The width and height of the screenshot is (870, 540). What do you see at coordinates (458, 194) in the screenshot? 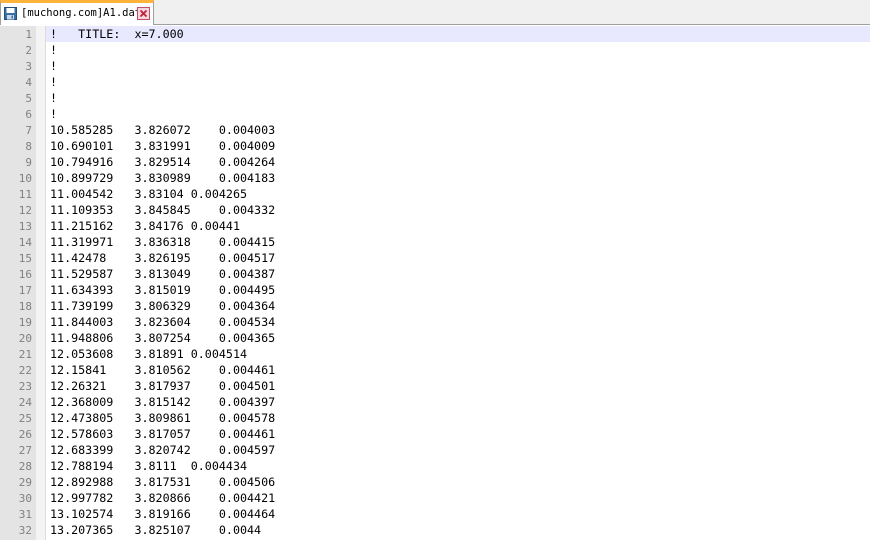
I see `line-text-area: 11.004542 3.83104 0.004265` at bounding box center [458, 194].